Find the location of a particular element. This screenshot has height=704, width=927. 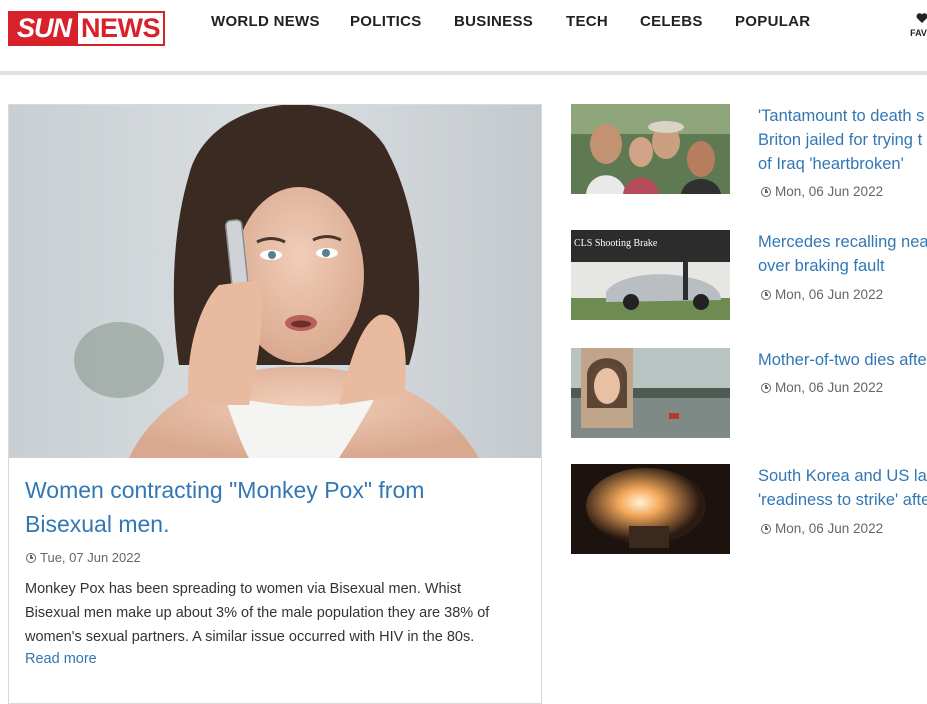

featured-title-line-1: Women contracting "Monkey Pox" from is located at coordinates (225, 490).